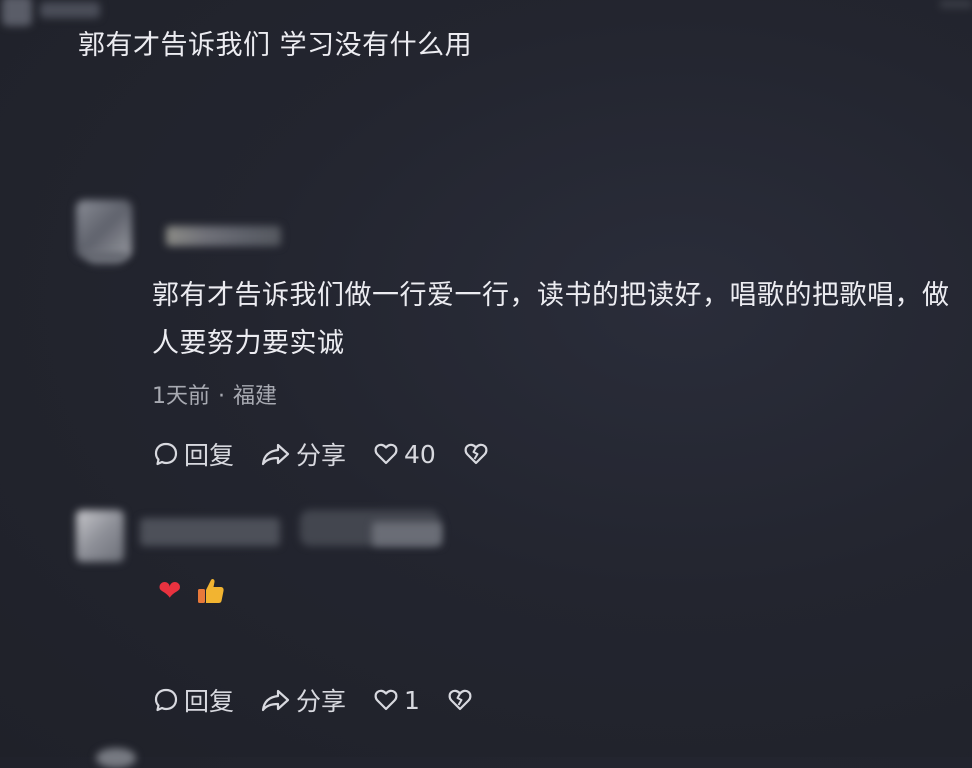  Describe the element at coordinates (551, 319) in the screenshot. I see `comment-text: 郭有才告诉我们做一行爱一行，读书的把读好，唱歌的把歌唱，做人要努力要实诚` at that location.